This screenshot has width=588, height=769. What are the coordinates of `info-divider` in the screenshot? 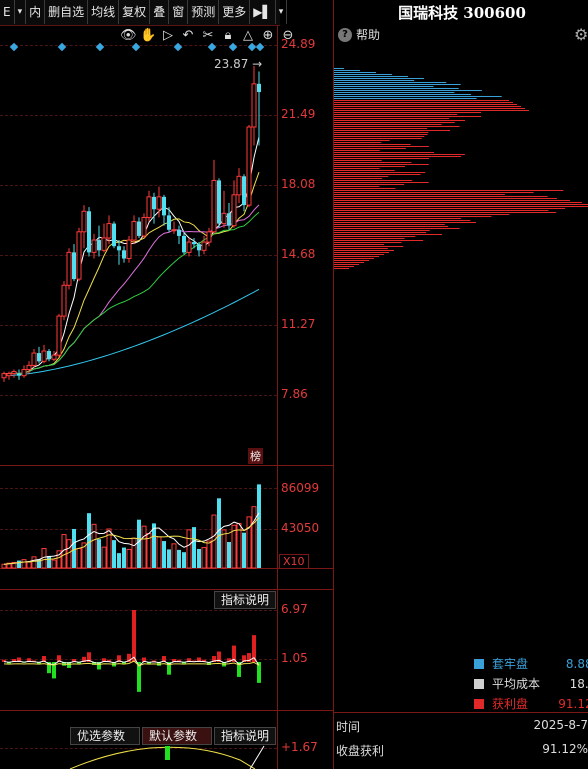 It's located at (460, 712).